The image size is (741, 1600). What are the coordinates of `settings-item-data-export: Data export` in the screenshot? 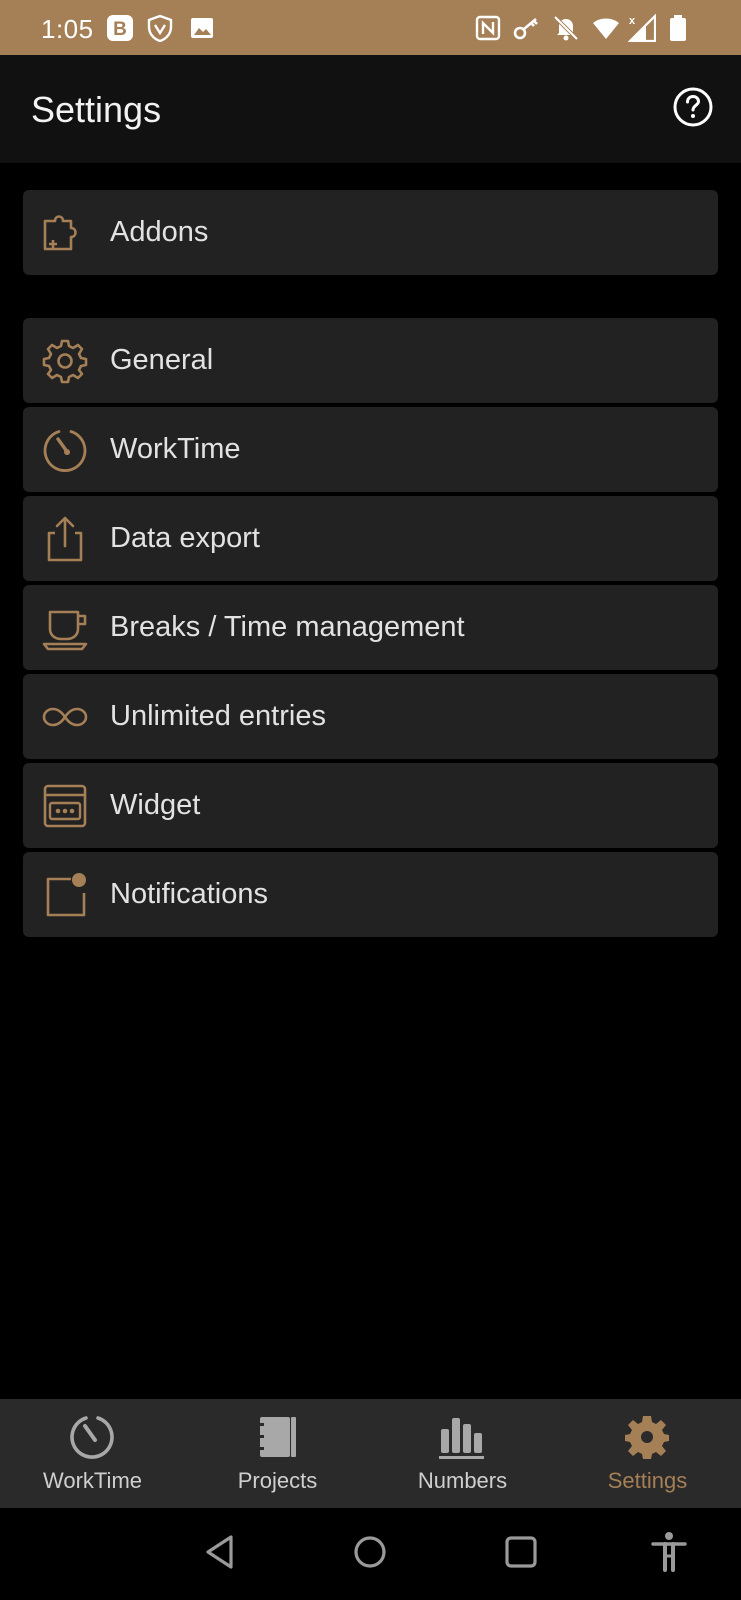 It's located at (370, 538).